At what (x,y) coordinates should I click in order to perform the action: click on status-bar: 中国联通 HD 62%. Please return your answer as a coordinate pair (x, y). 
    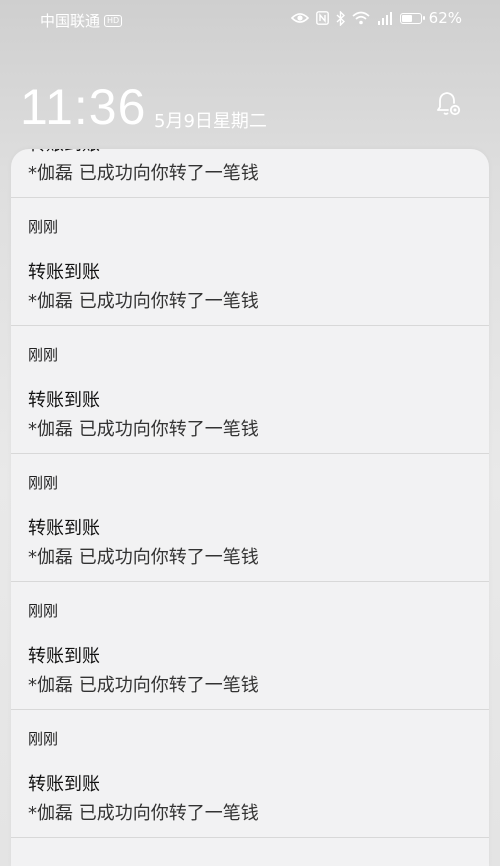
    Looking at the image, I should click on (250, 20).